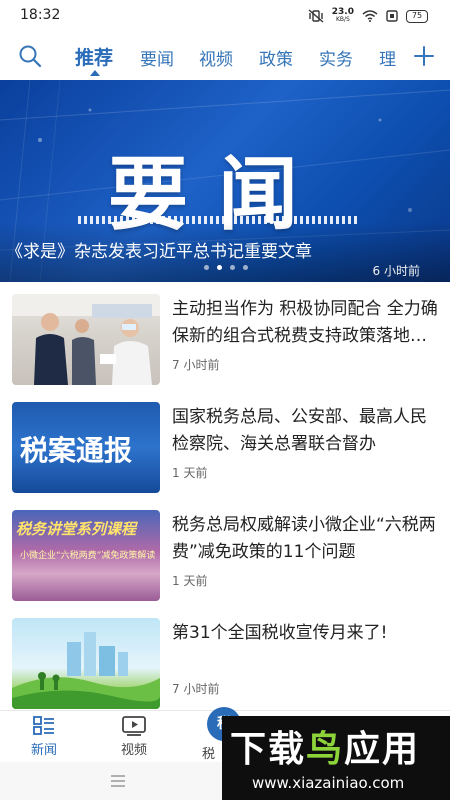 The image size is (450, 800). Describe the element at coordinates (43, 750) in the screenshot. I see `nav-news-label: 新闻` at that location.